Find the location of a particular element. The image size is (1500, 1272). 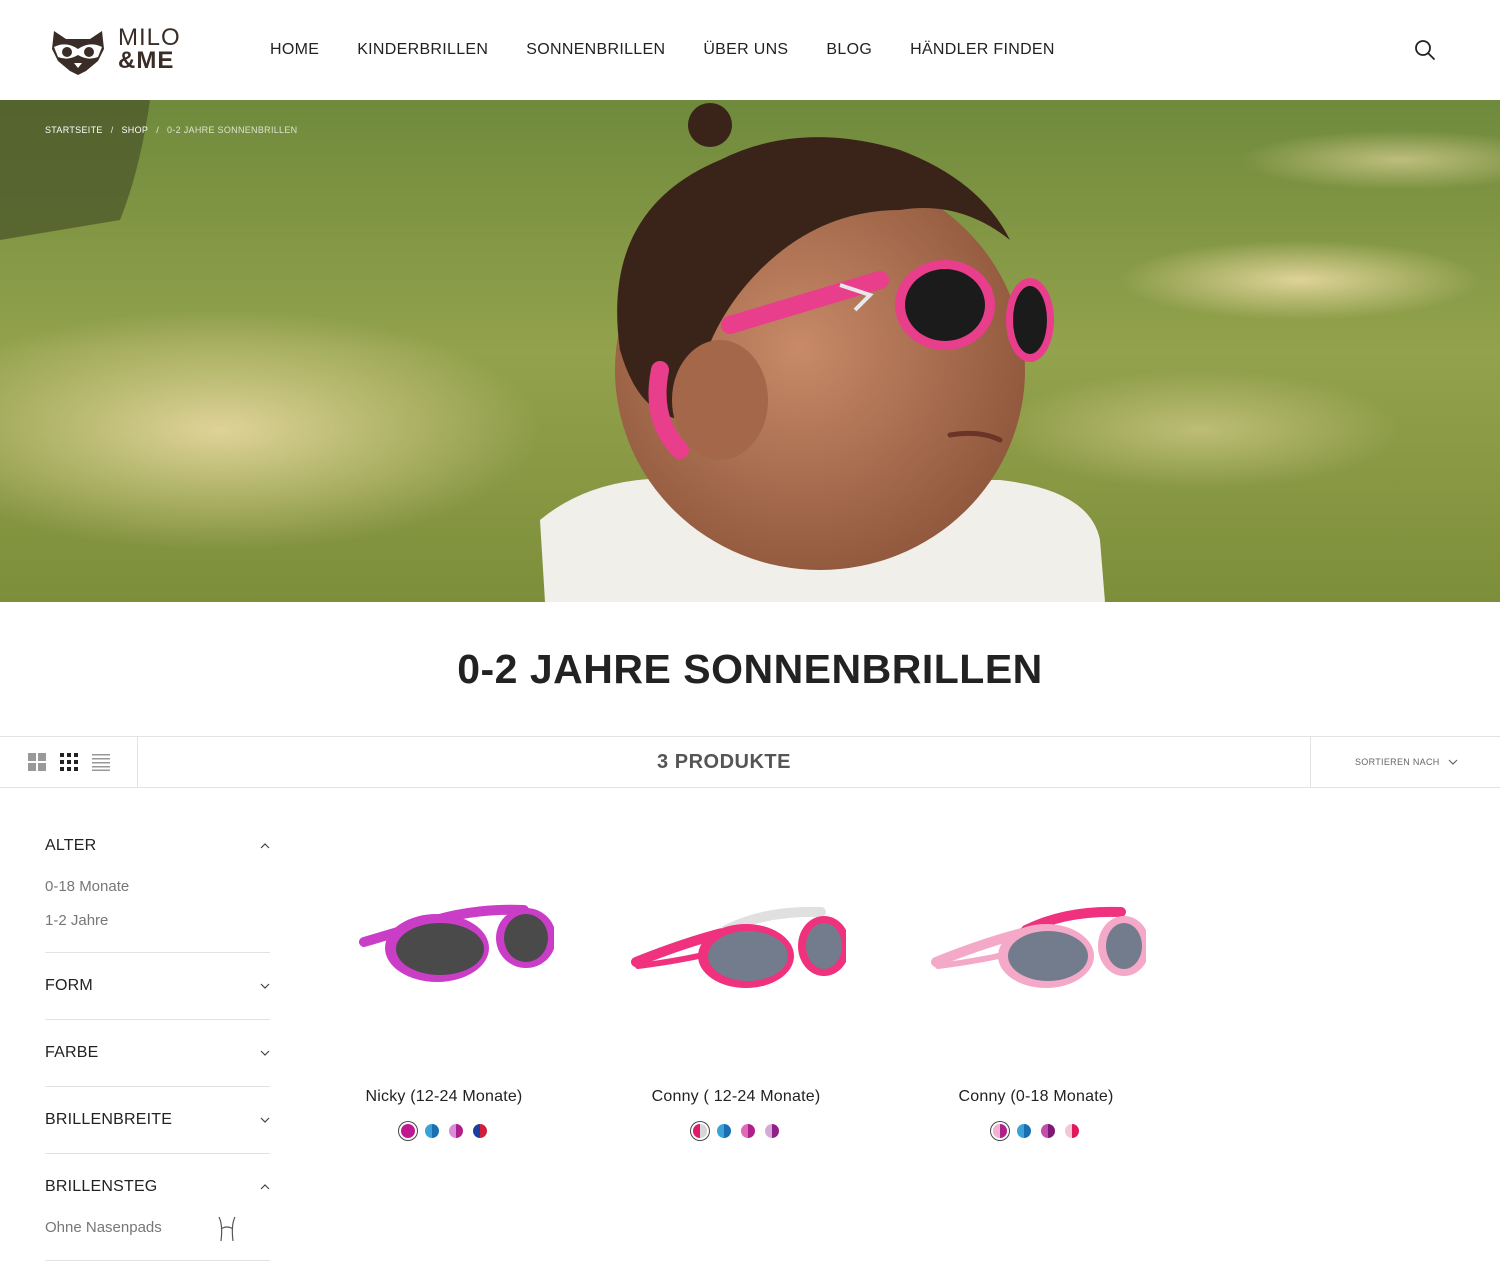

brand-line-2: &ME is located at coordinates (146, 60).